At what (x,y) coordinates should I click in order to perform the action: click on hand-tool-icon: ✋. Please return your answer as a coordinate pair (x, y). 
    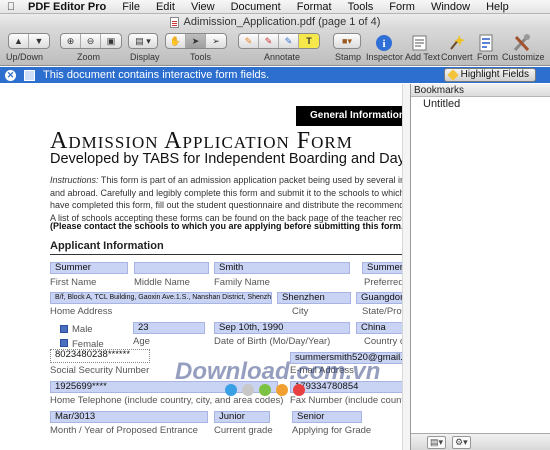
    Looking at the image, I should click on (176, 41).